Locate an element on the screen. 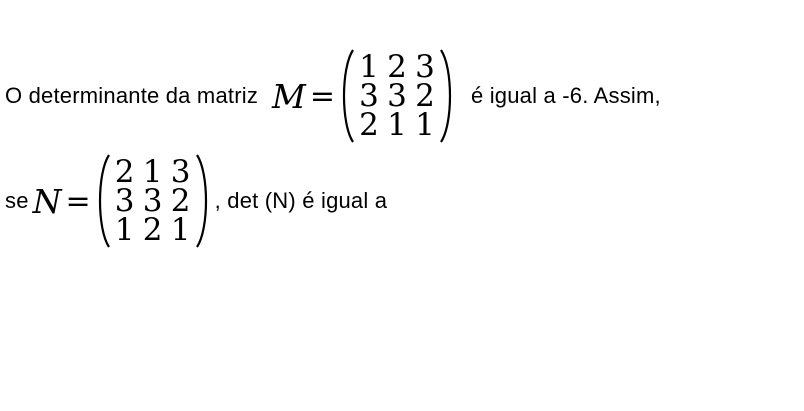 The height and width of the screenshot is (411, 804). matrix-n: 2 1 3 3 3 2 1 2 1 is located at coordinates (153, 201).